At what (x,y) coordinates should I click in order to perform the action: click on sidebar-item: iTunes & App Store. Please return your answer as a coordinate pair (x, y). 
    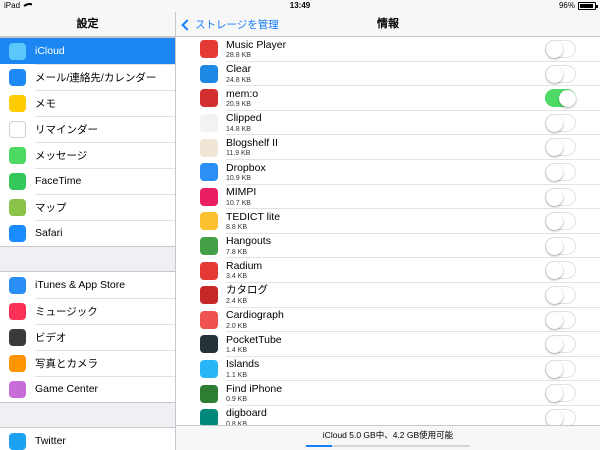
    Looking at the image, I should click on (87, 285).